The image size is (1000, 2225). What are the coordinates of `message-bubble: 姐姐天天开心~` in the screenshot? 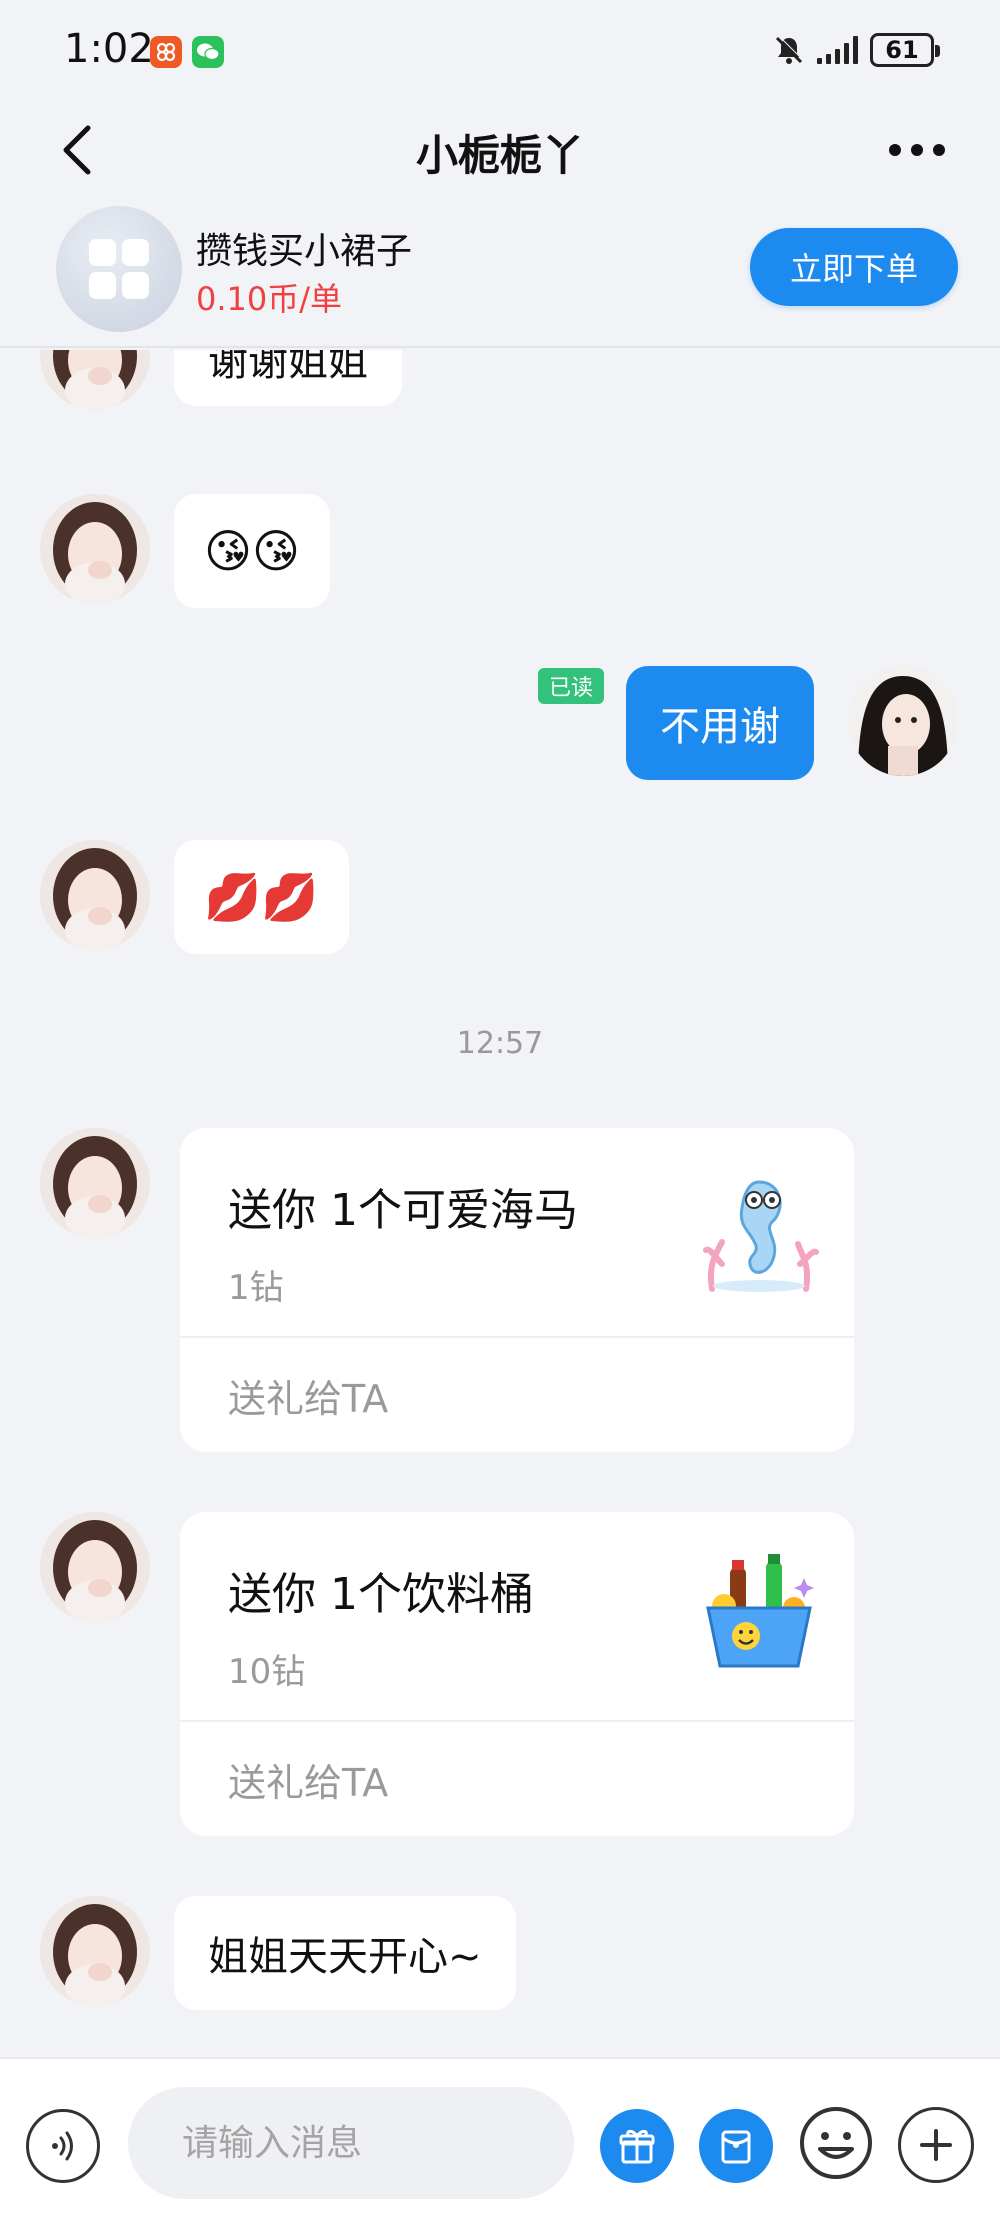 It's located at (345, 1953).